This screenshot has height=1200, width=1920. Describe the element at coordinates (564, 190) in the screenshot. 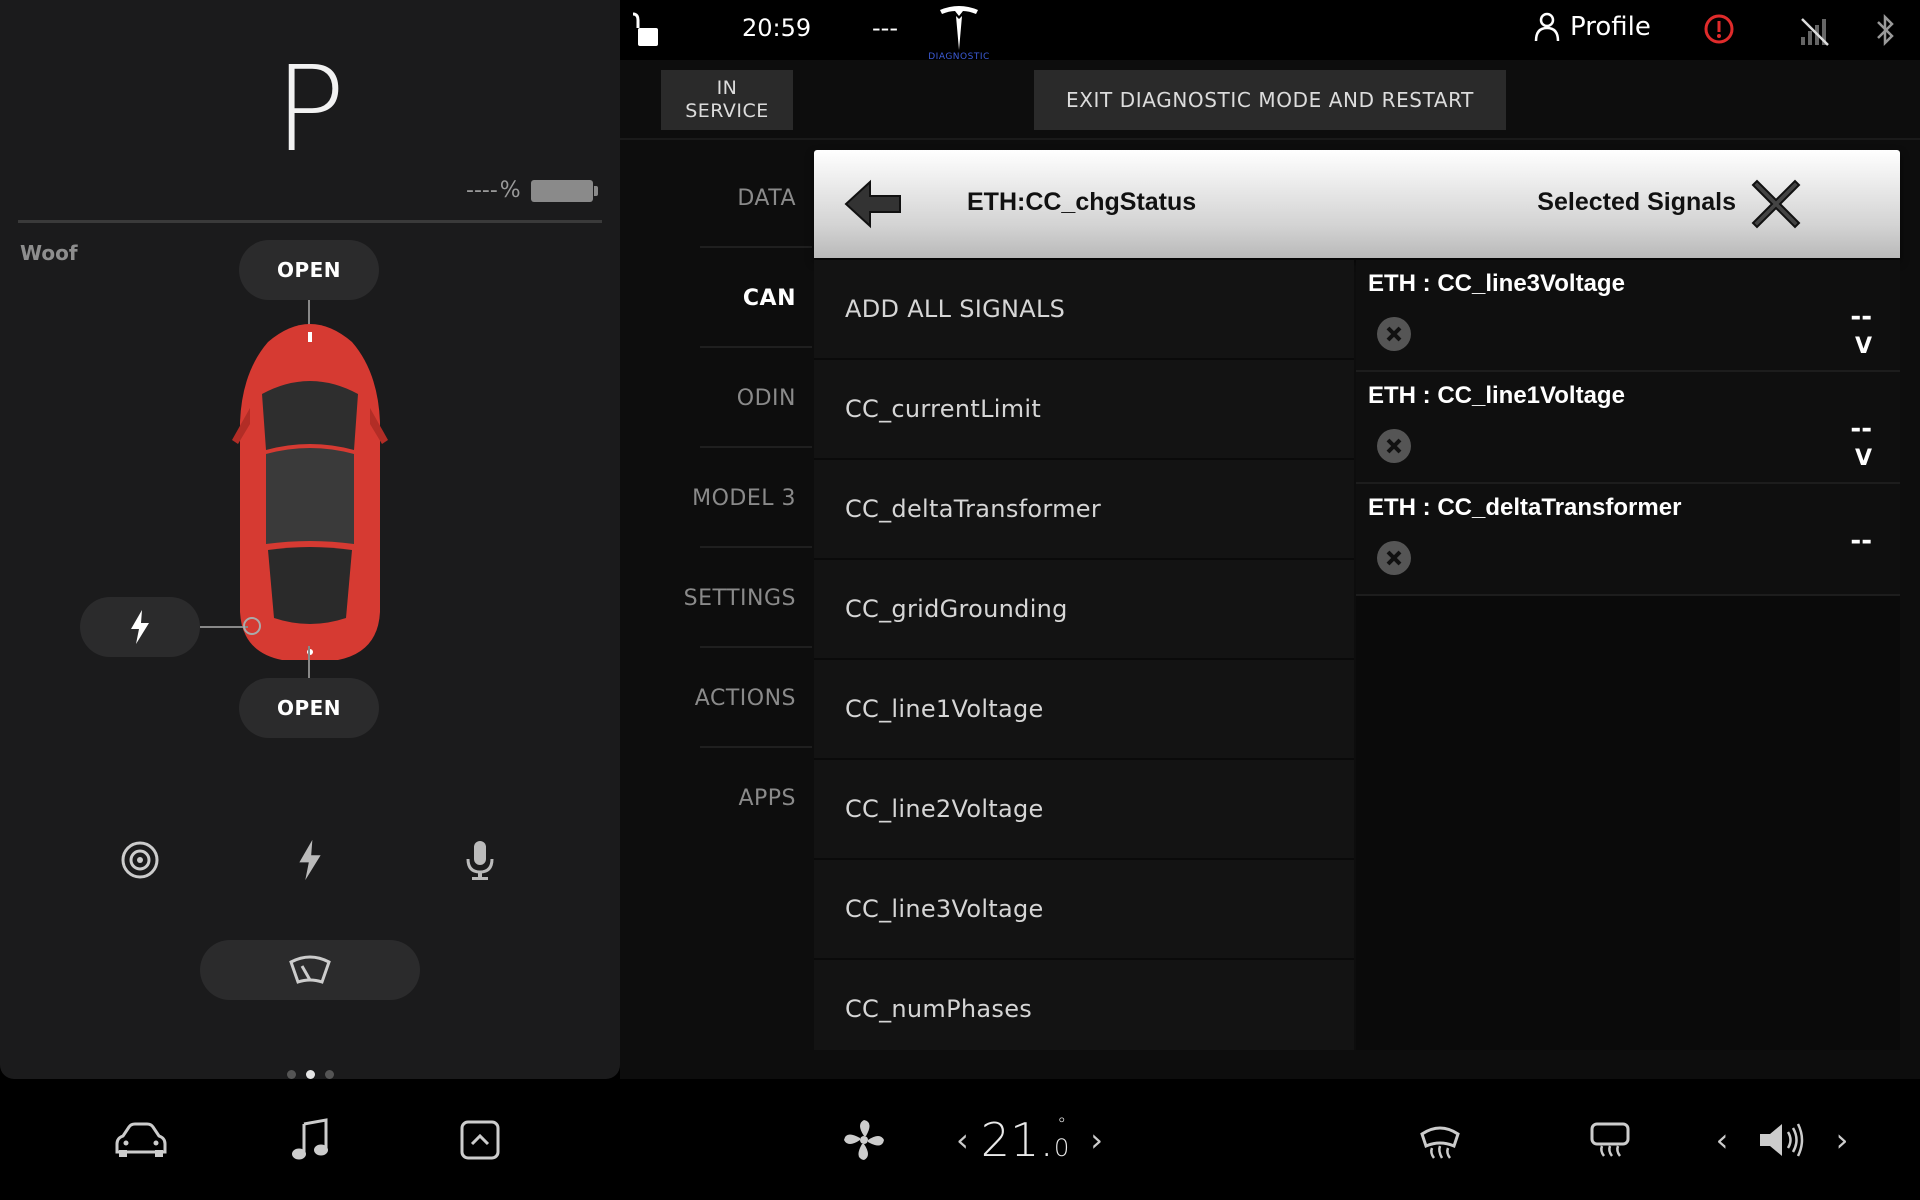

I see `battery-icon` at that location.